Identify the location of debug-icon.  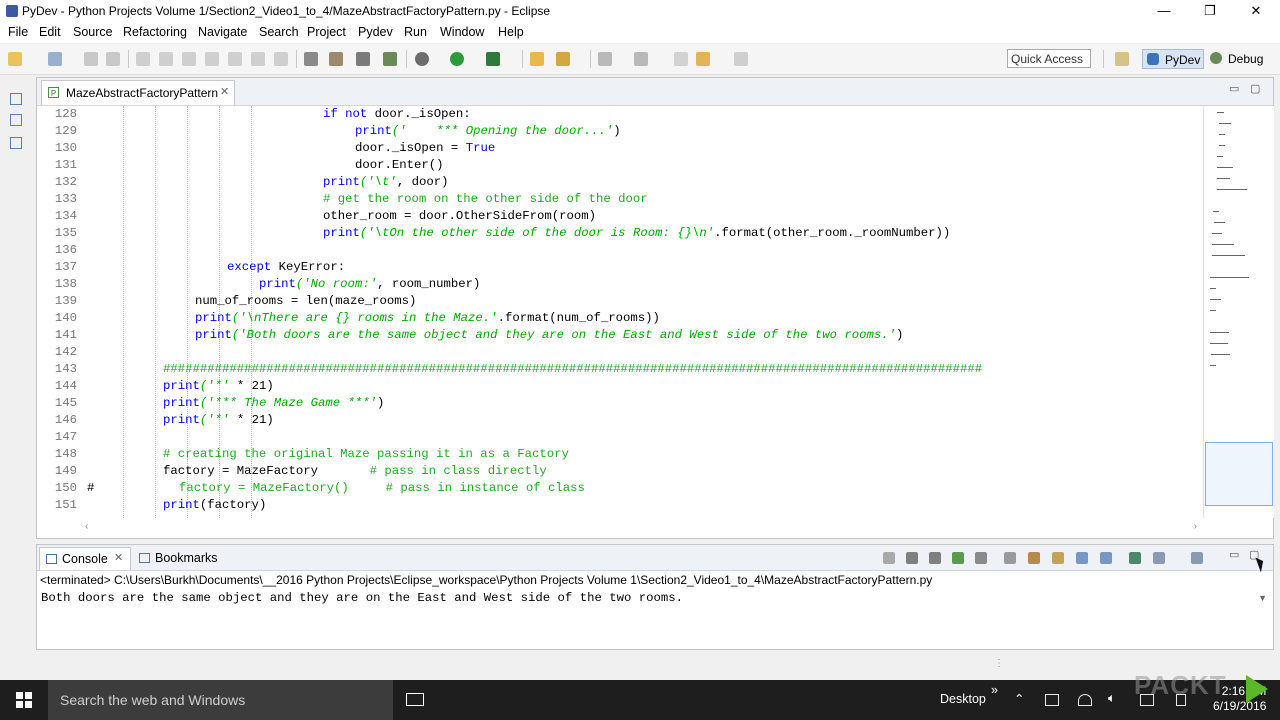
(422, 59).